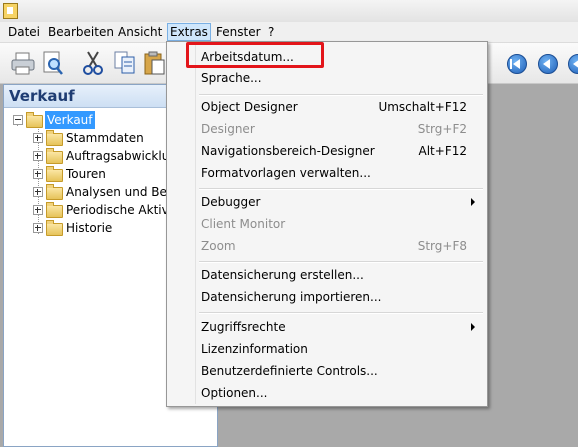 Image resolution: width=578 pixels, height=447 pixels. I want to click on menu-fenster: Fenster, so click(238, 32).